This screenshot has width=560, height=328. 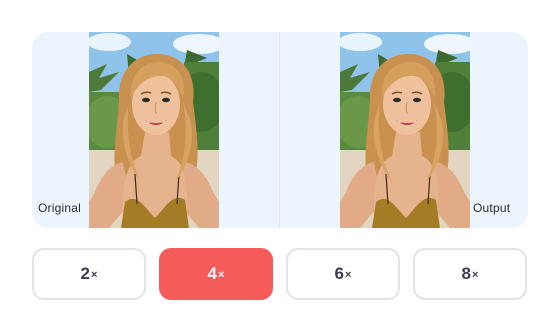 I want to click on scale-number: 4, so click(x=212, y=273).